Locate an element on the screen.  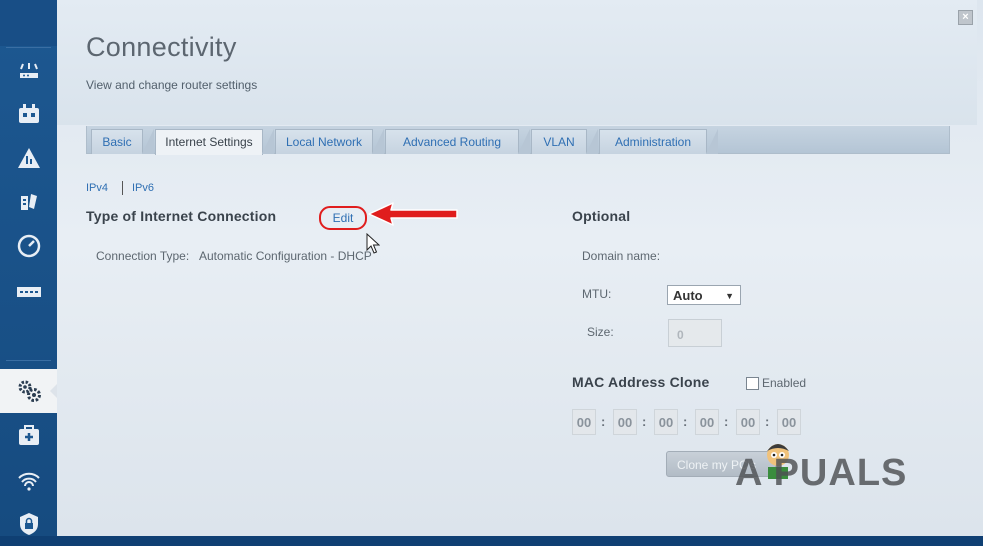
chevron-down-icon: ▼ is located at coordinates (729, 296).